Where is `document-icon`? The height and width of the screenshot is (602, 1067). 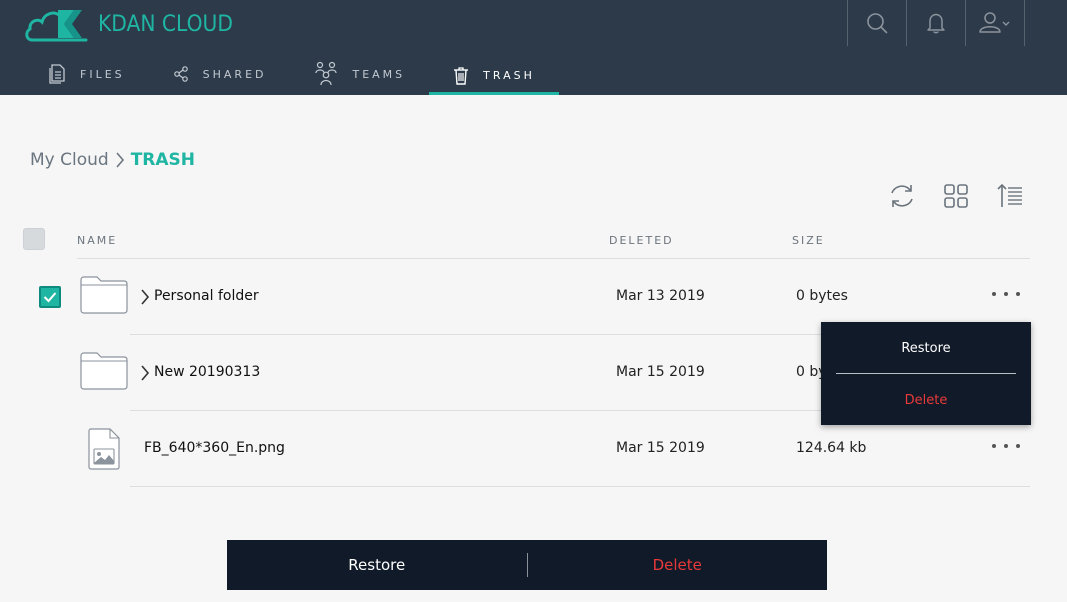 document-icon is located at coordinates (57, 74).